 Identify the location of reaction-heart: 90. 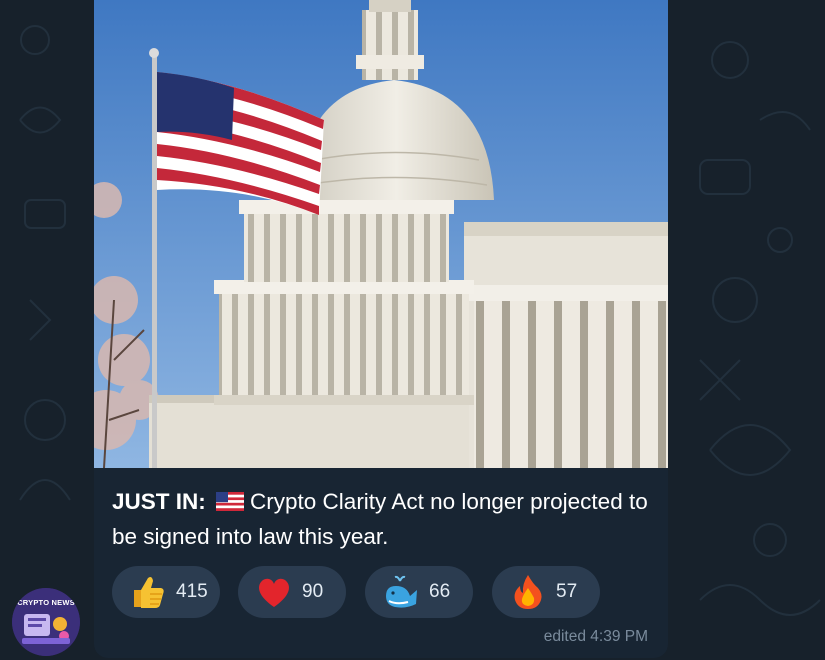
(292, 592).